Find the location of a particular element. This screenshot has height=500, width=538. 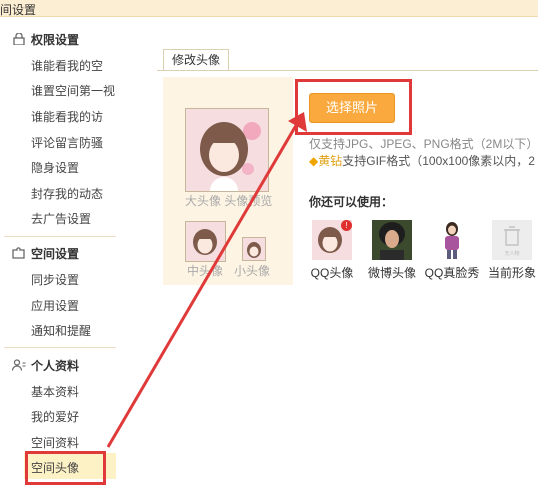

sidebar-item-invisible: 隐身设置 is located at coordinates (74, 167).